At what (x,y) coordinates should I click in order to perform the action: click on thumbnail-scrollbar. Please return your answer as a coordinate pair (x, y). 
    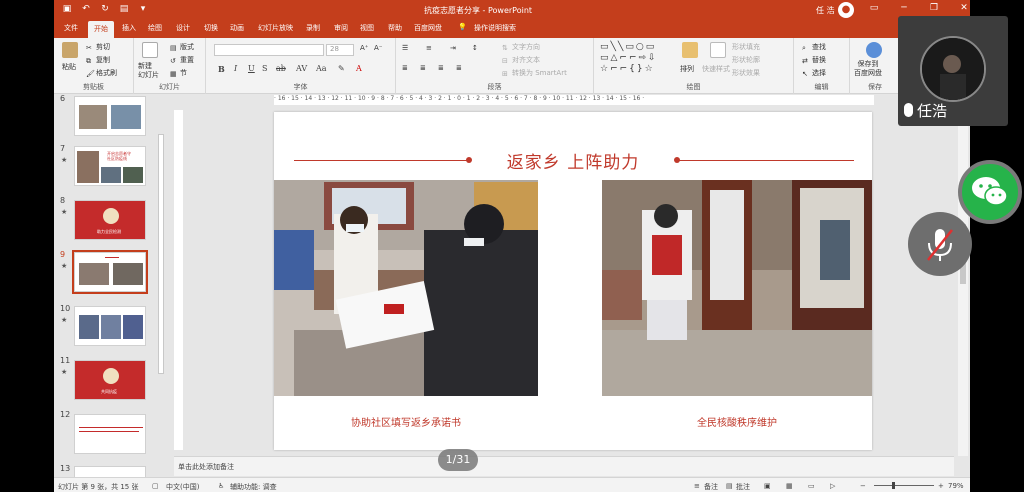
    Looking at the image, I should click on (161, 254).